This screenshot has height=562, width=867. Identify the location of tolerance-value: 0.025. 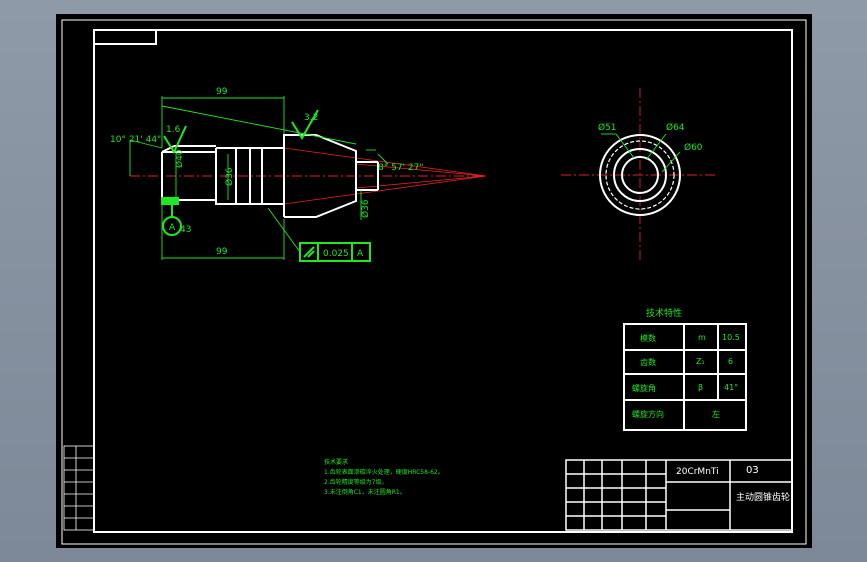
(336, 254).